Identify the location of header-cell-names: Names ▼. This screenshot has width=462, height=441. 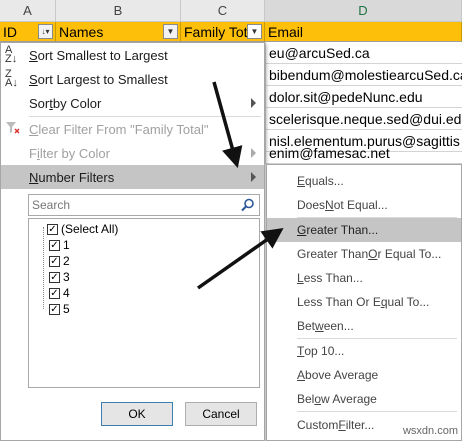
(118, 32).